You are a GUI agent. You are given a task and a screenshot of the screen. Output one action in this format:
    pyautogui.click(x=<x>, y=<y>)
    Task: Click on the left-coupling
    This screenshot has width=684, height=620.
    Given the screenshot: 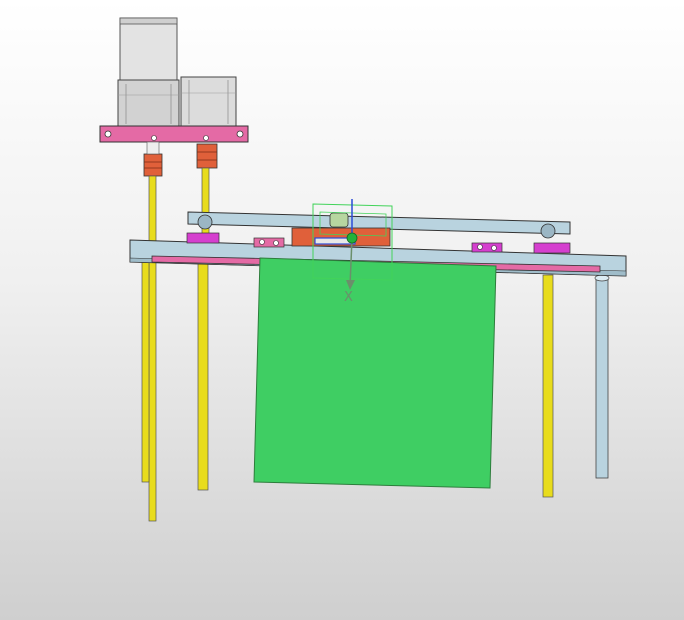 What is the action you would take?
    pyautogui.click(x=153, y=159)
    